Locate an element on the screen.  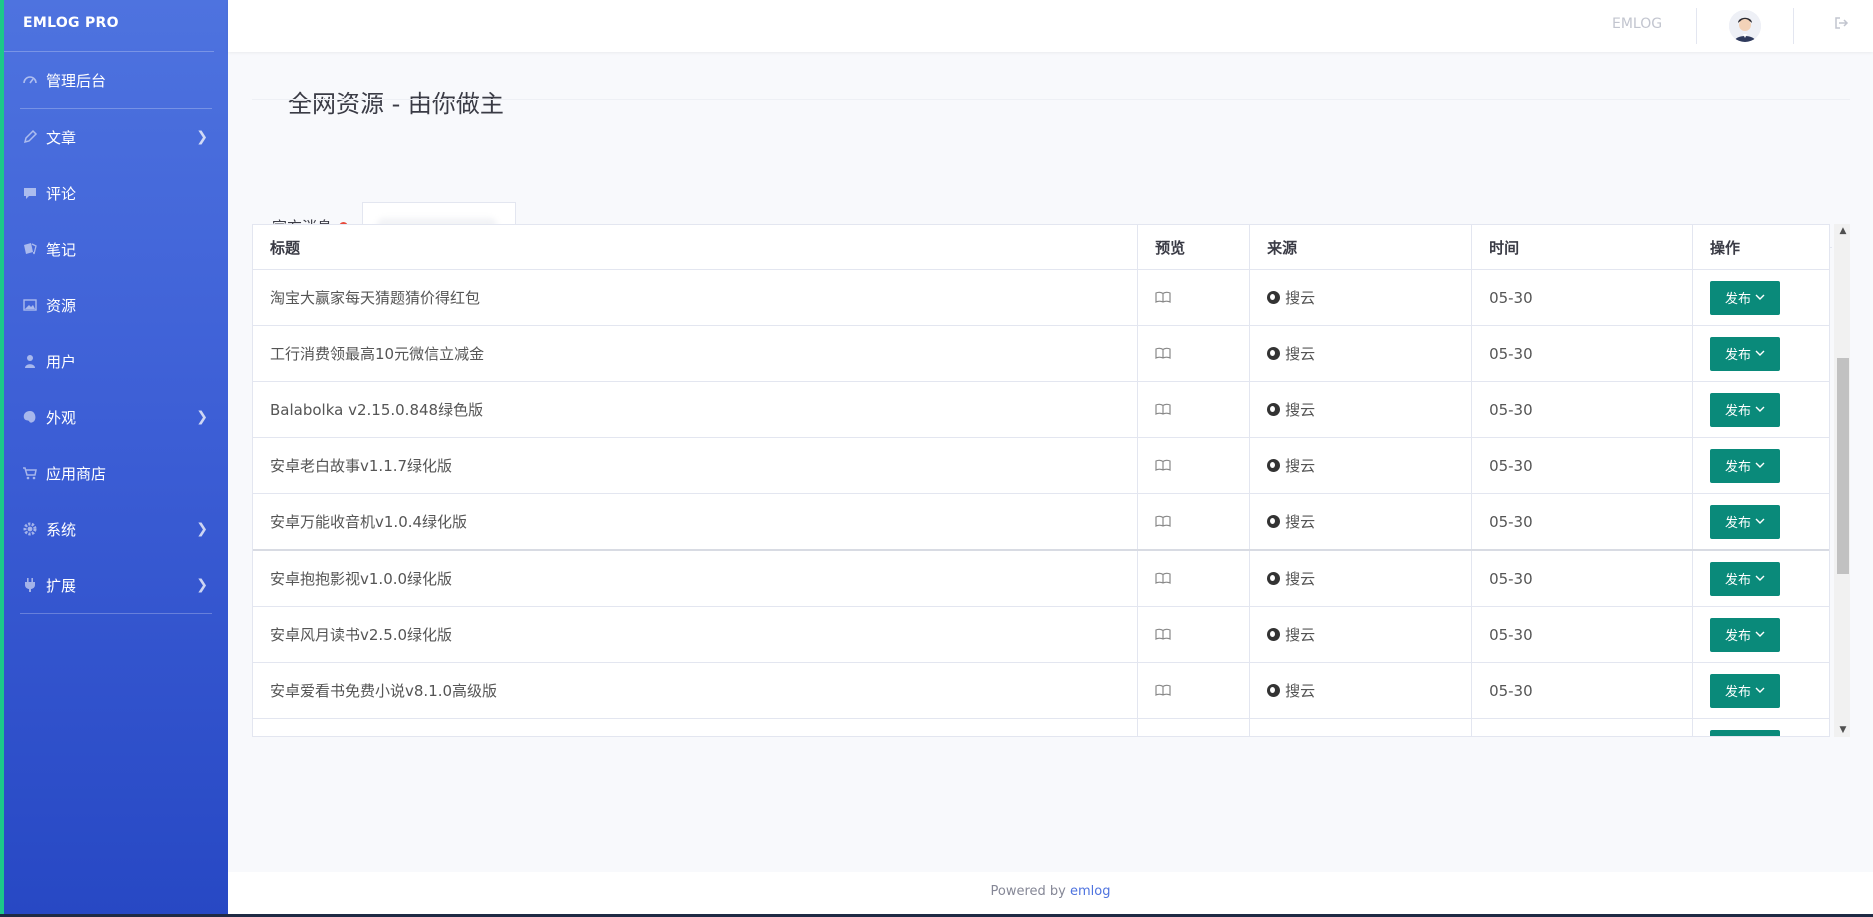
sidebar-item-articles: 文章 ❯ is located at coordinates (116, 137).